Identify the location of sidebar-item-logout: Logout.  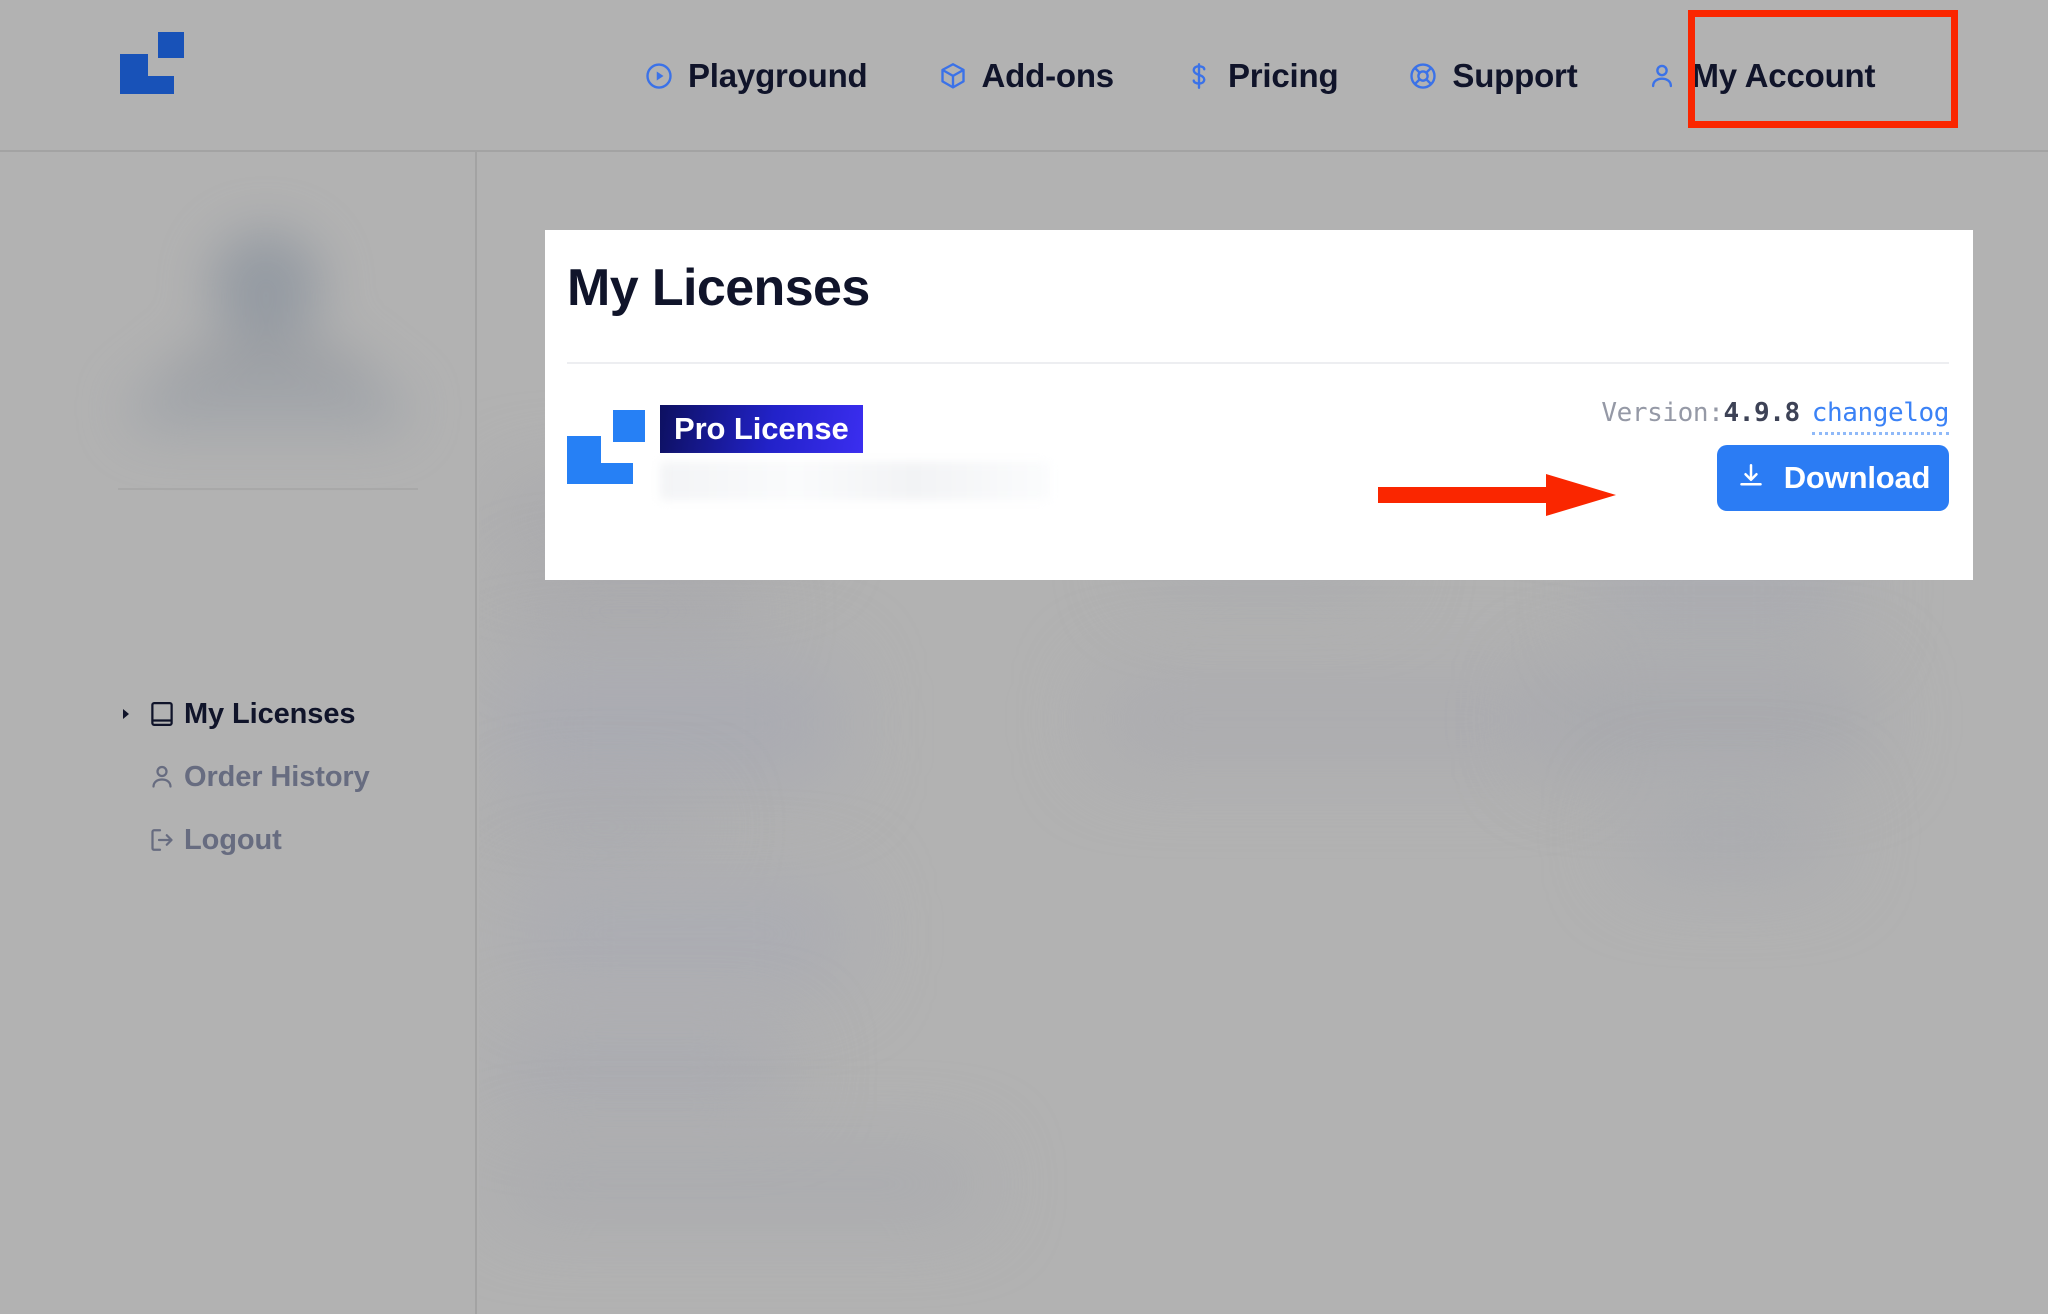
(211, 840).